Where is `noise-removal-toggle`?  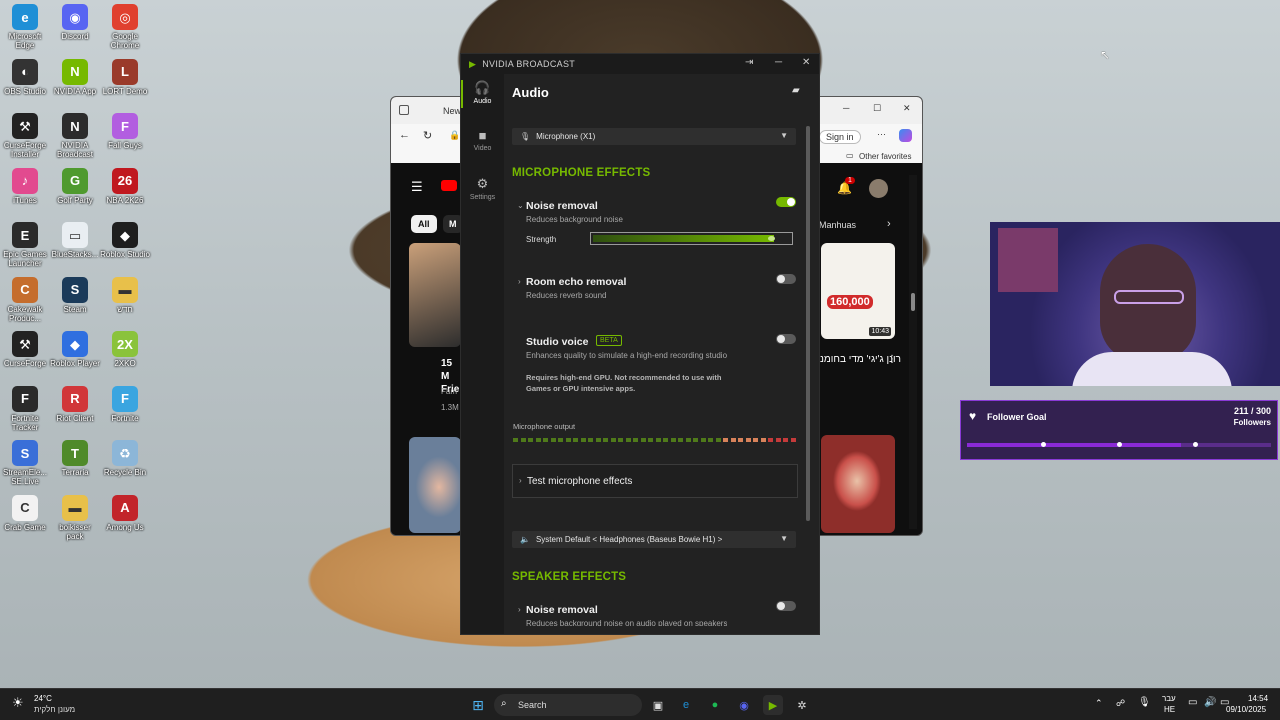 noise-removal-toggle is located at coordinates (786, 202).